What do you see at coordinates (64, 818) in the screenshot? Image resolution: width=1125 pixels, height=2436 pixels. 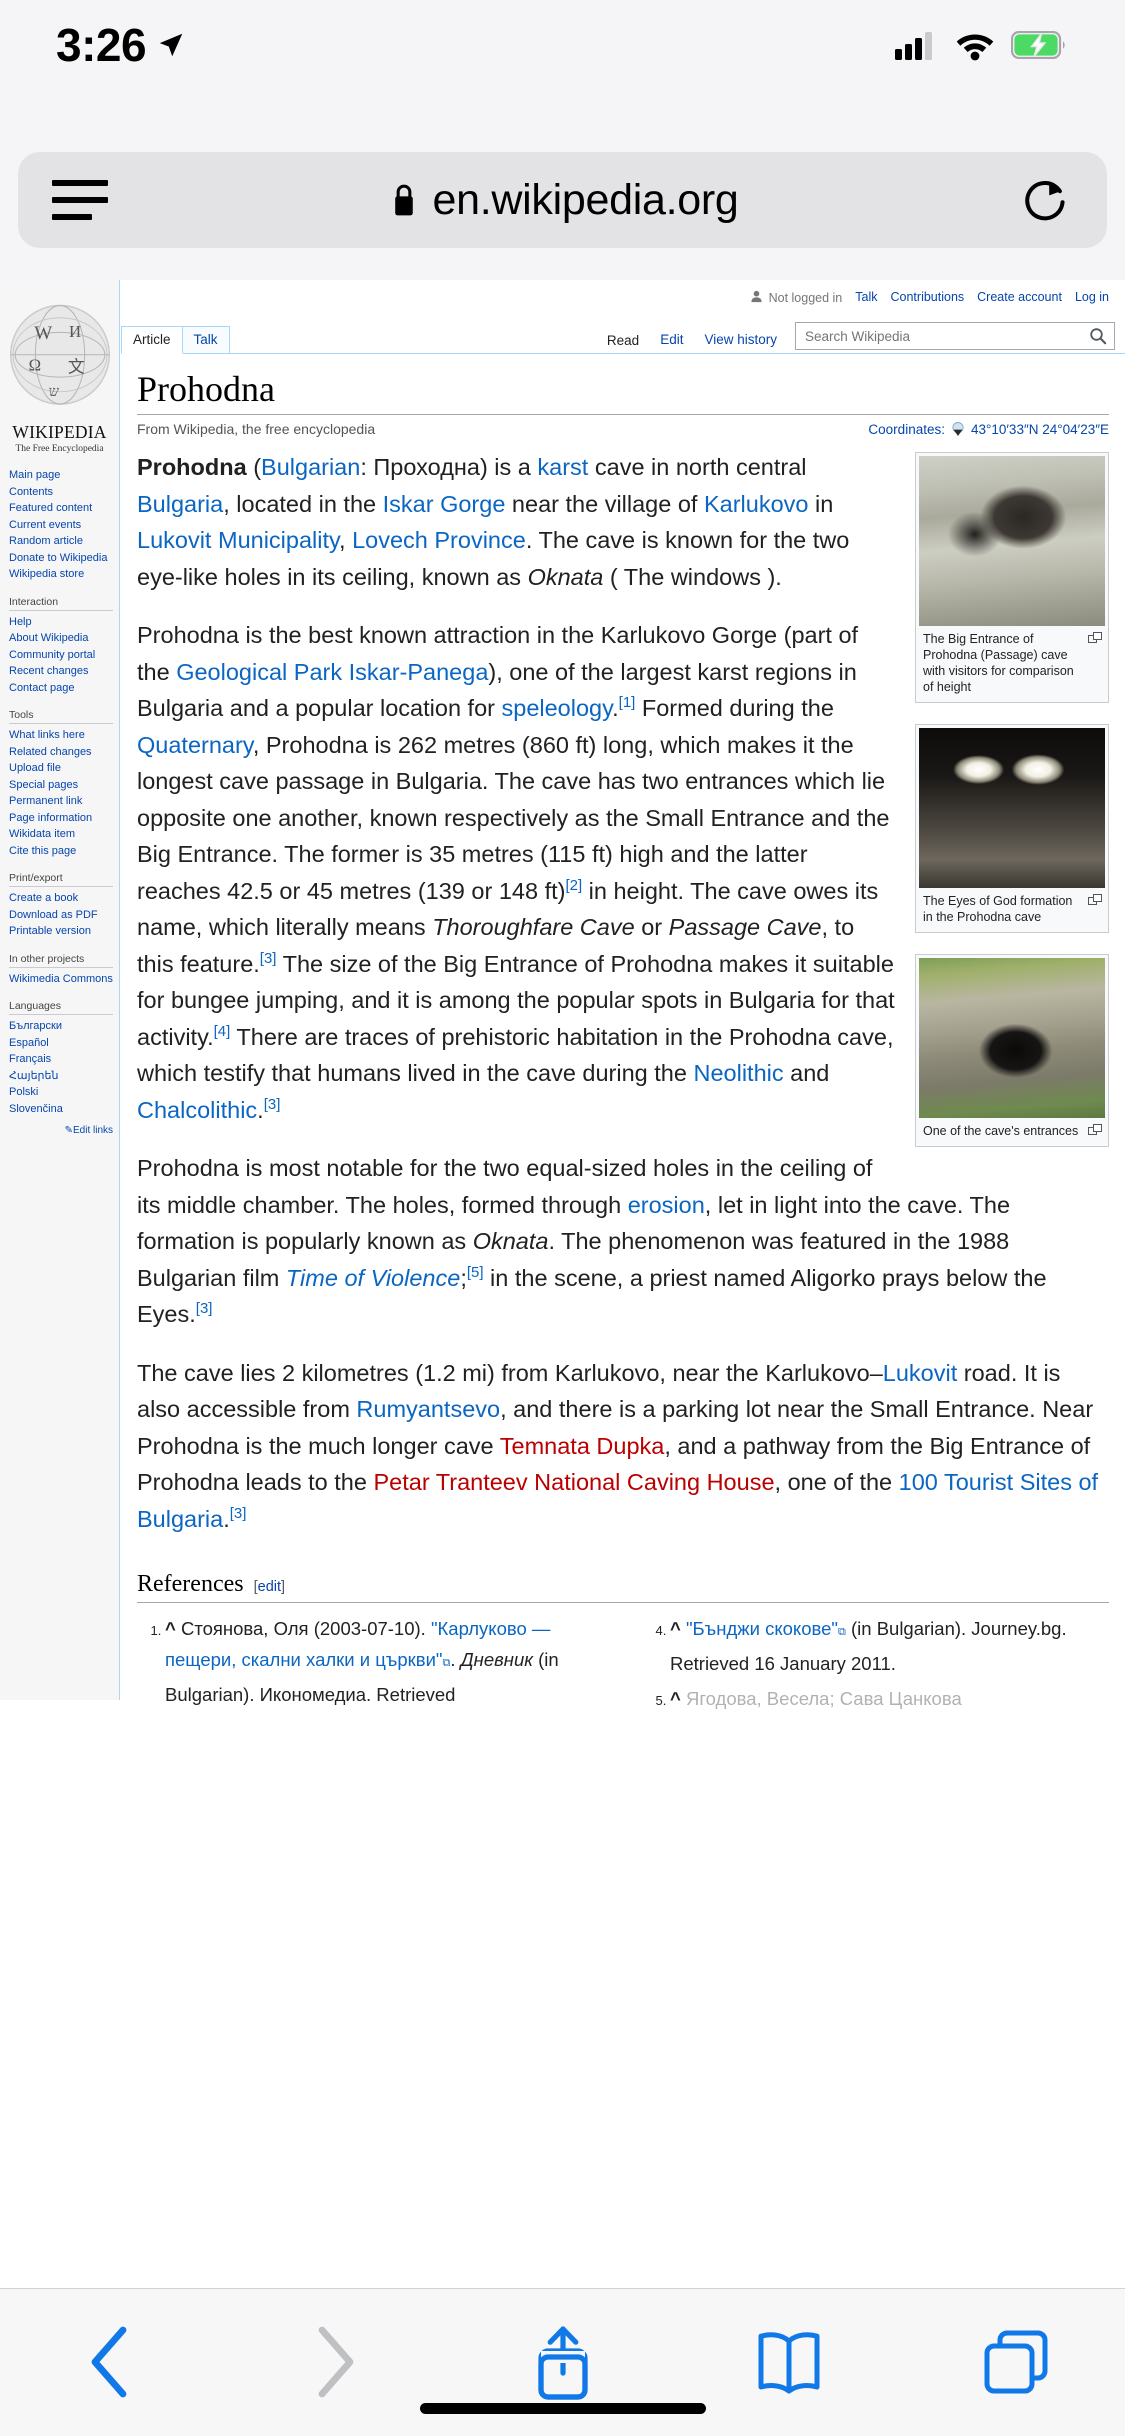 I see `sidebar-item-page-information: Page information` at bounding box center [64, 818].